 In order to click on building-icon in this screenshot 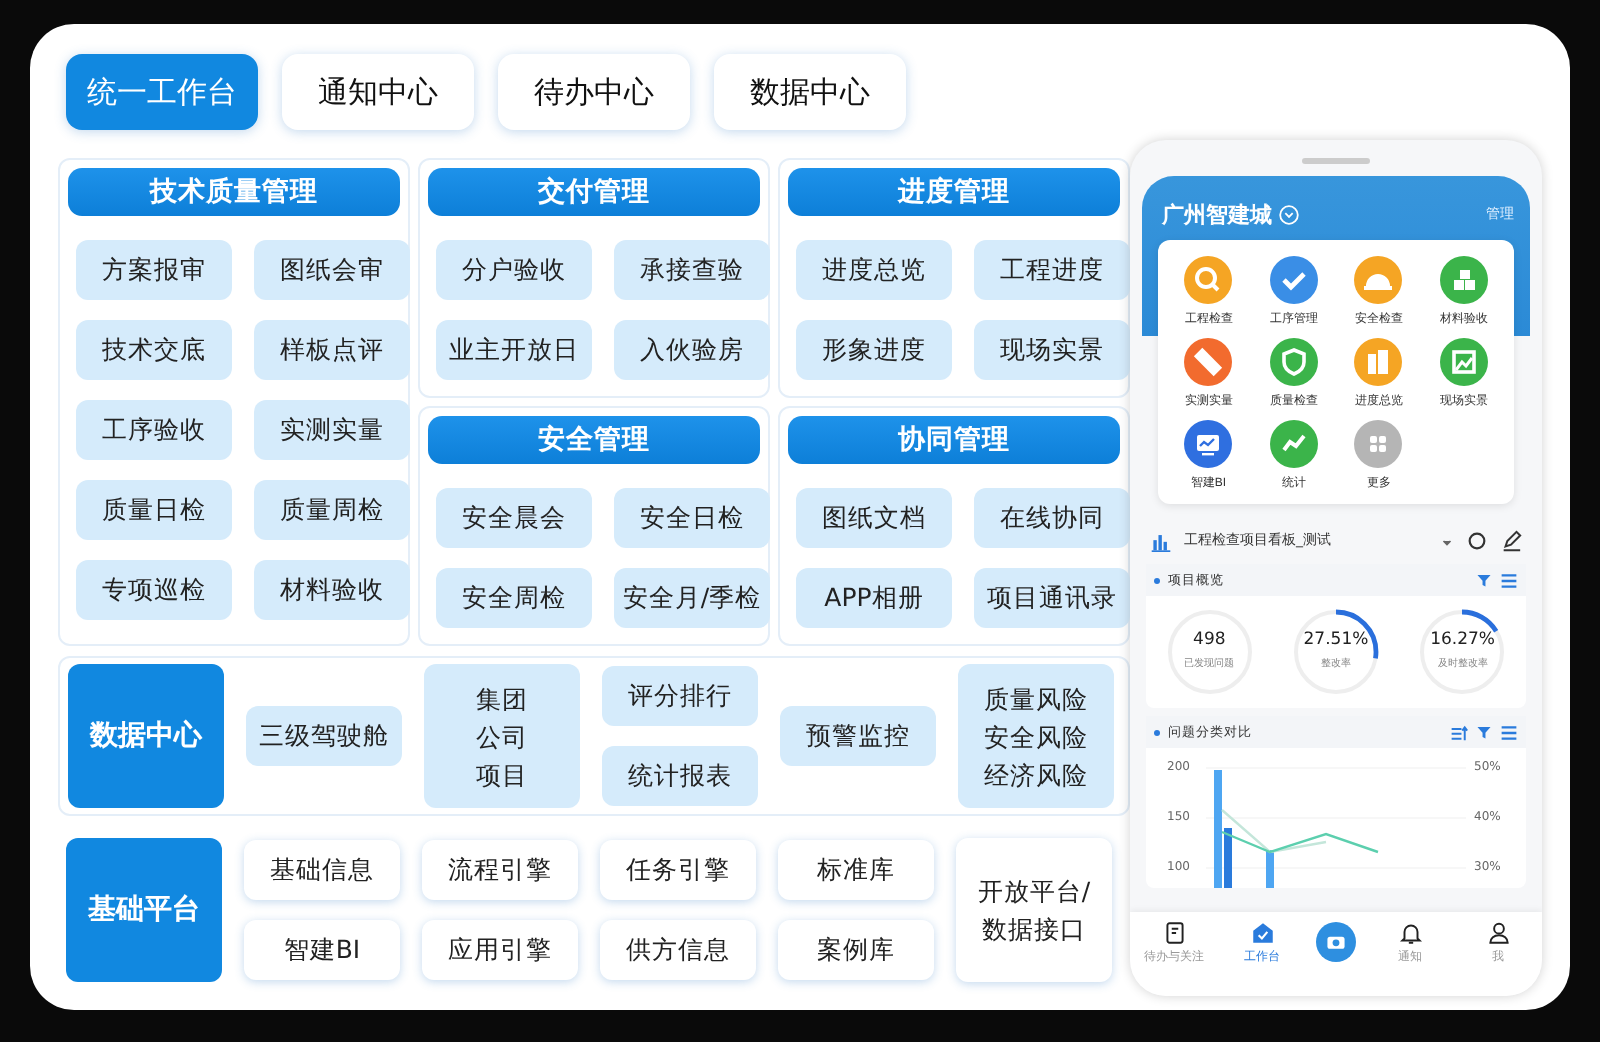, I will do `click(1378, 362)`.